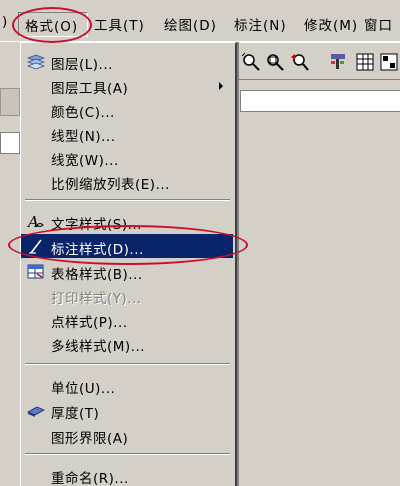 The height and width of the screenshot is (486, 400). Describe the element at coordinates (339, 62) in the screenshot. I see `match-properties-icon` at that location.